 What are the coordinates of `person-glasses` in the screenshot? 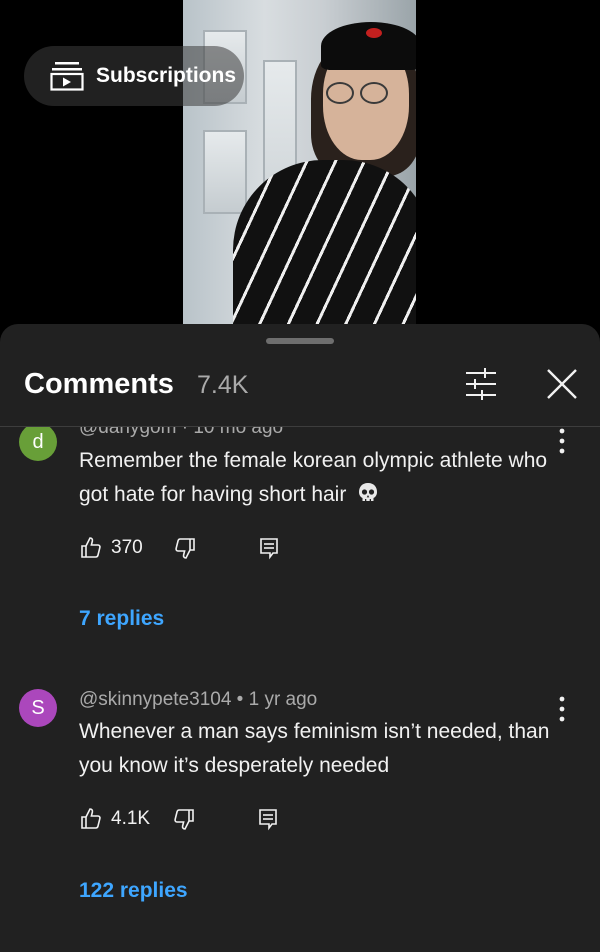 It's located at (360, 93).